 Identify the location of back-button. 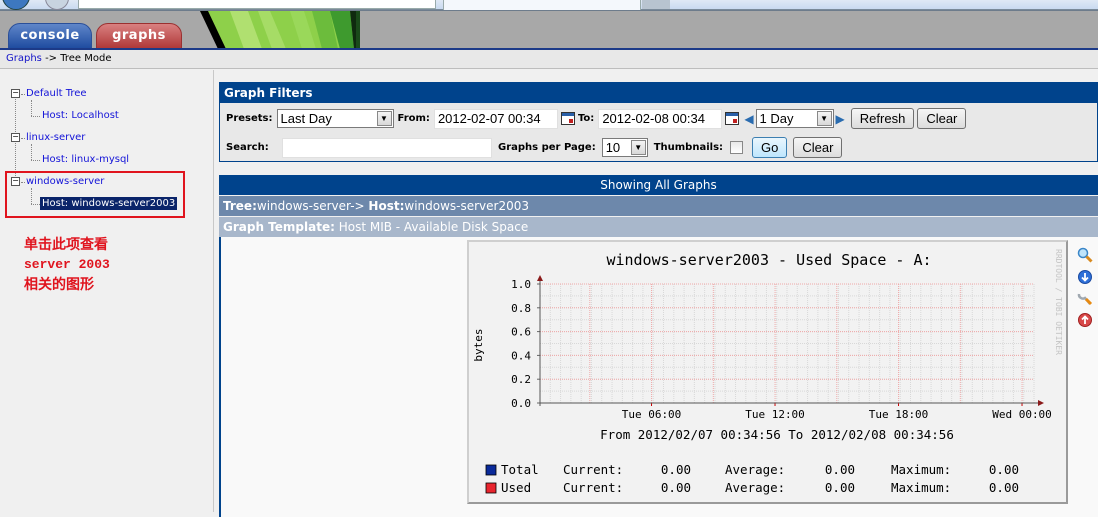
(16, 5).